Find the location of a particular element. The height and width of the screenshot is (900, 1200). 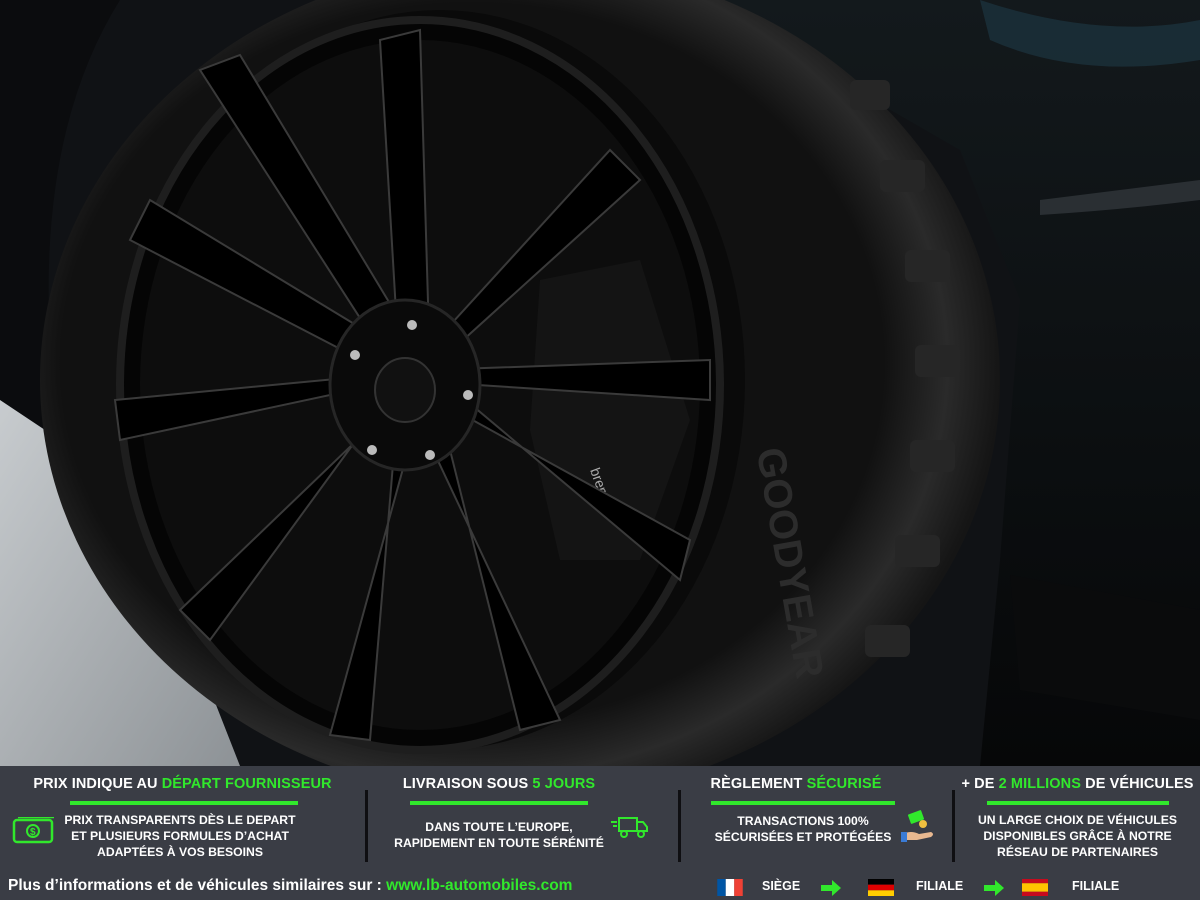

website-link: www.lb-automobiles.com is located at coordinates (479, 885).